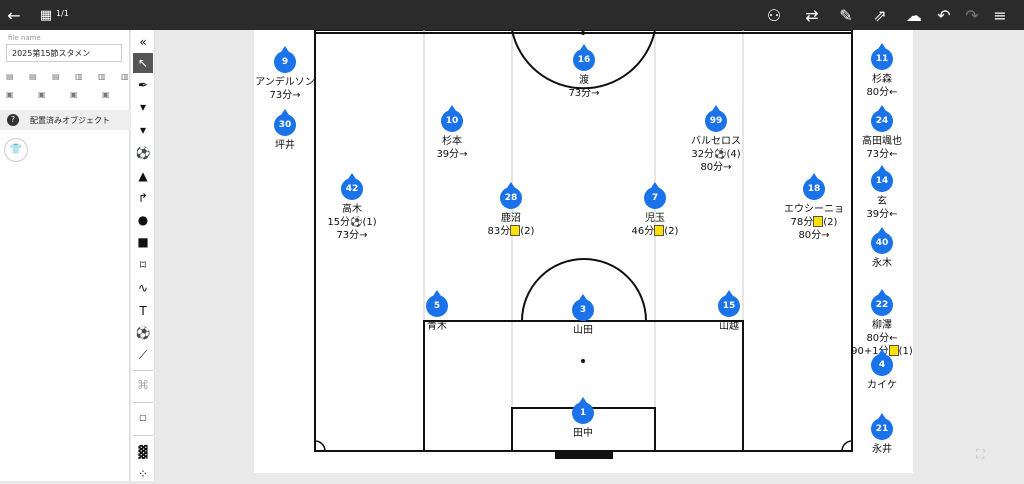  I want to click on ball-outline-tool-icon: ⚽, so click(143, 333).